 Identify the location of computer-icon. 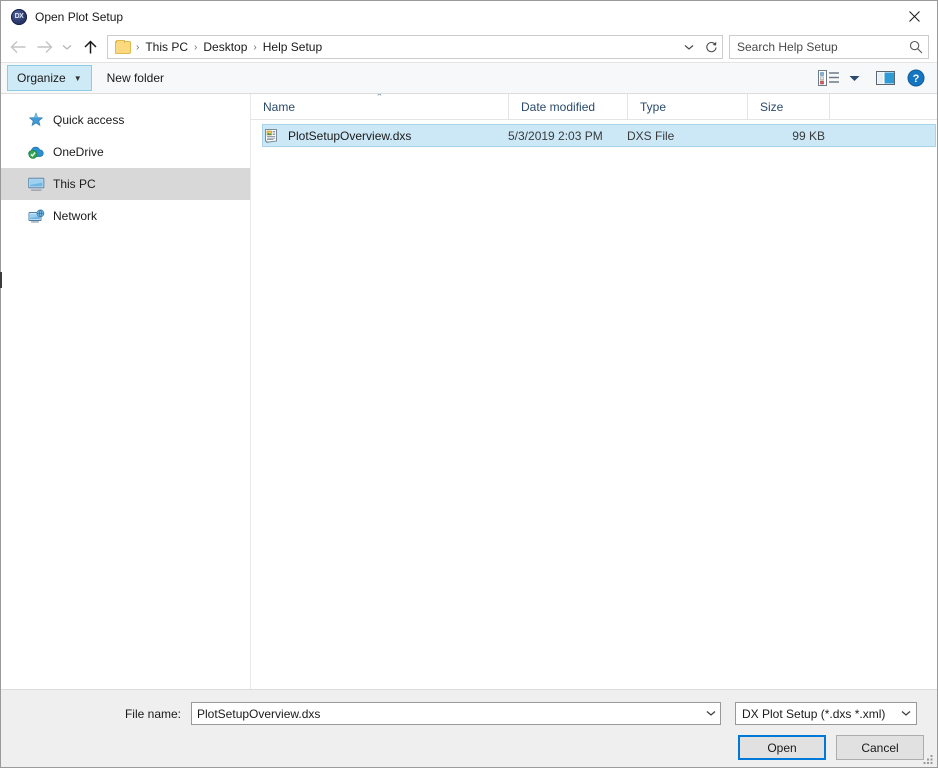
(36, 184).